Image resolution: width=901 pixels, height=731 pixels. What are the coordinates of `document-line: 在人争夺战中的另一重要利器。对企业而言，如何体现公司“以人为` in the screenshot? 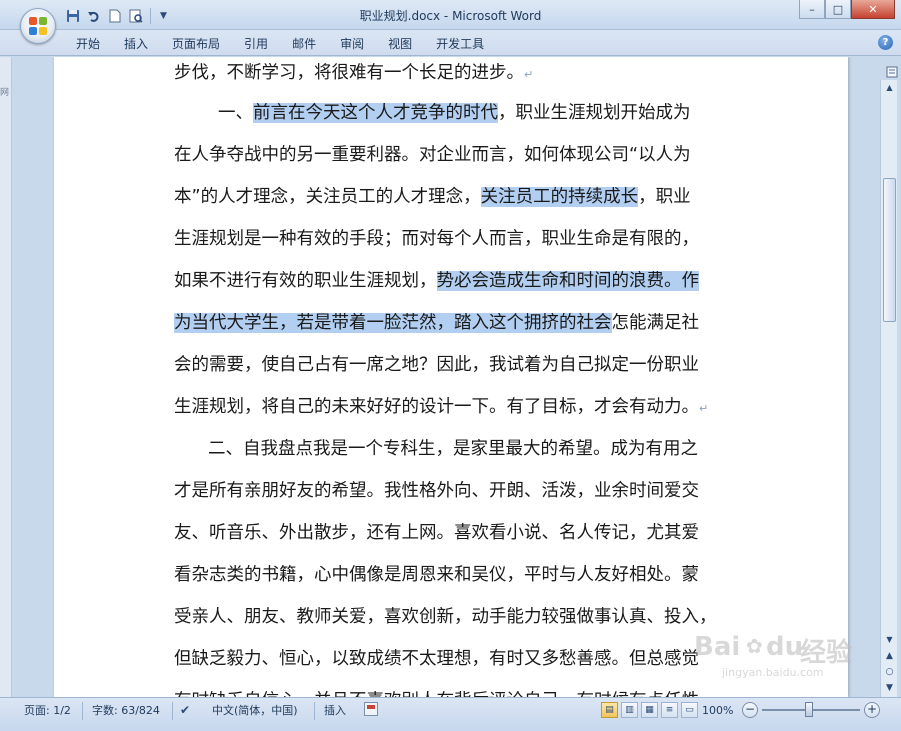 It's located at (432, 155).